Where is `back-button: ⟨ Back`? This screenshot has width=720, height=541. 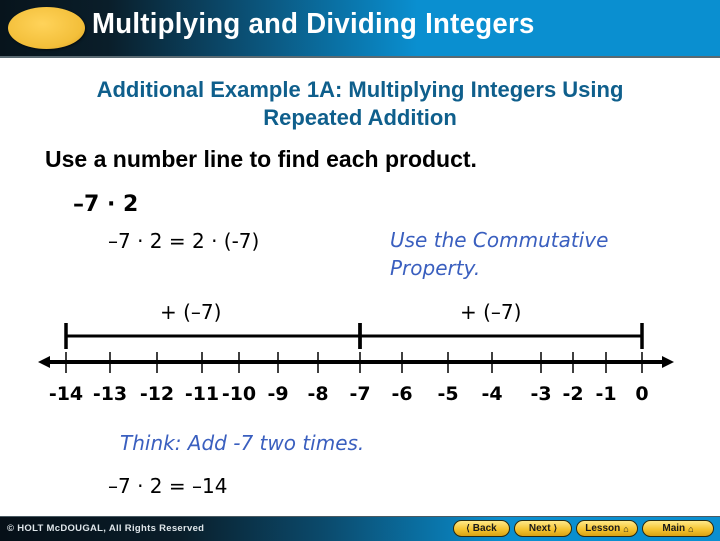 back-button: ⟨ Back is located at coordinates (481, 528).